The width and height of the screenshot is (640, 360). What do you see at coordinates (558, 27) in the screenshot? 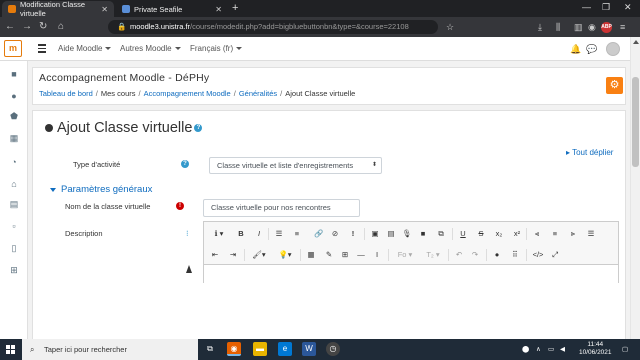
I see `library-icon: ⫼` at bounding box center [558, 27].